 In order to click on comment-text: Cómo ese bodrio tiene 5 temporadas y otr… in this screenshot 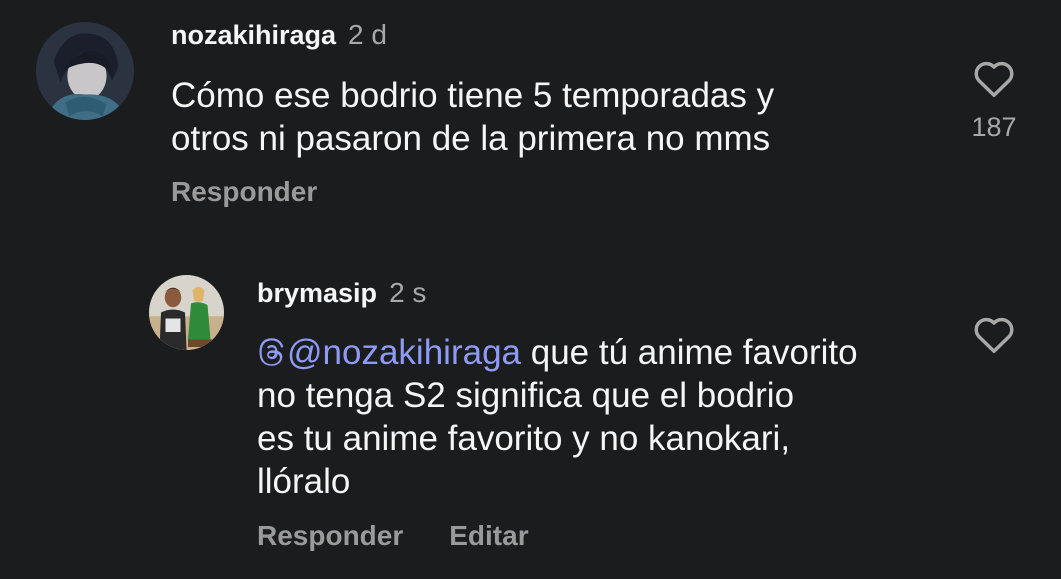, I will do `click(551, 117)`.